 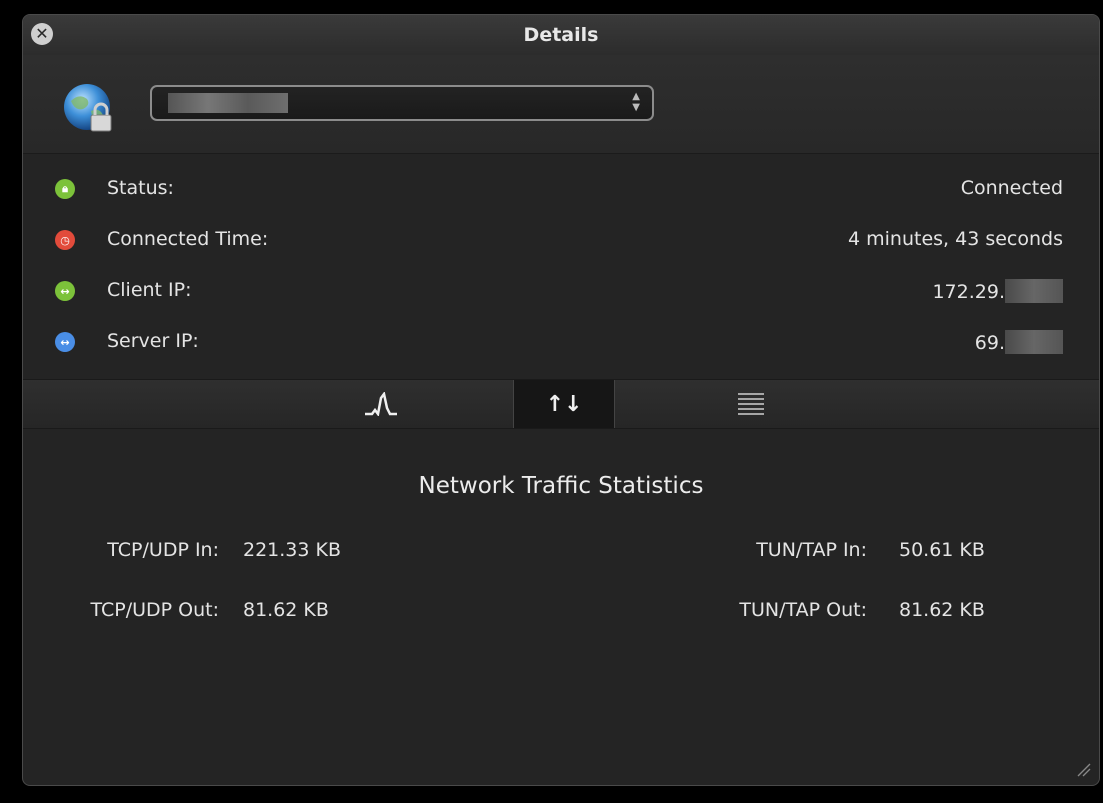 What do you see at coordinates (803, 610) in the screenshot?
I see `tun-tap-out-label: TUN/TAP Out:` at bounding box center [803, 610].